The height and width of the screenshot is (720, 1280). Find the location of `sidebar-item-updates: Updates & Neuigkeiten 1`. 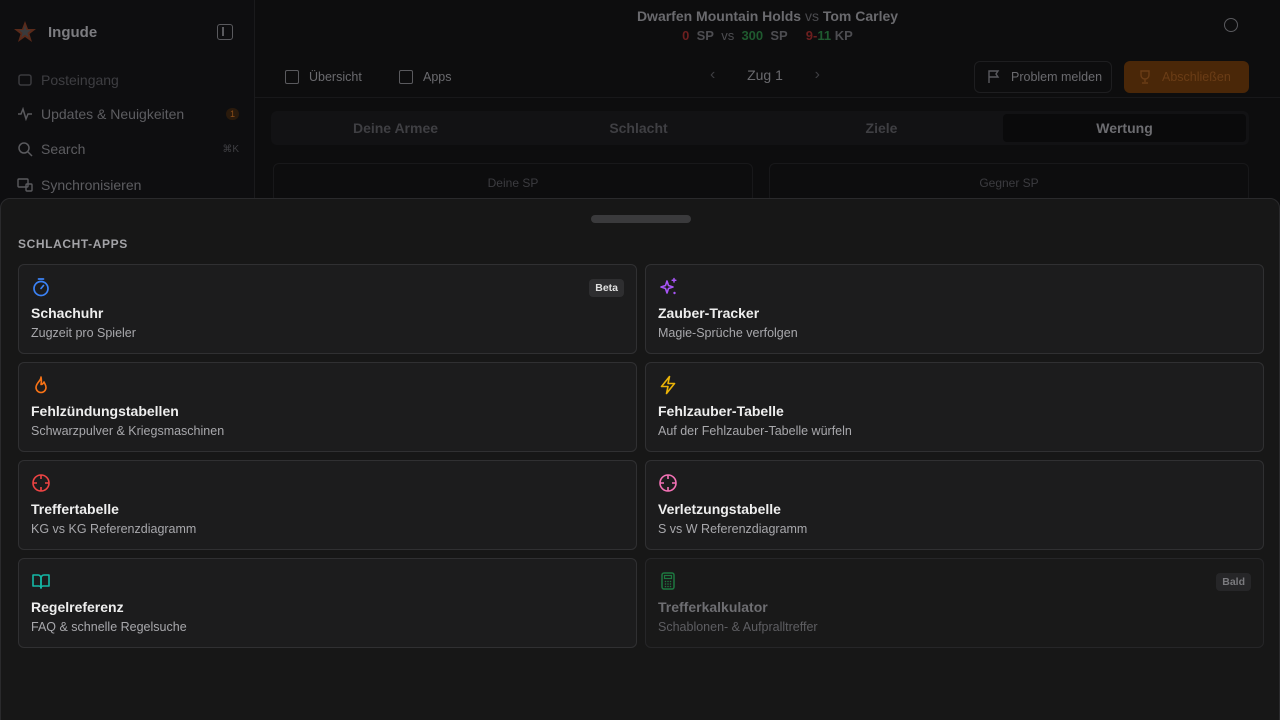

sidebar-item-updates: Updates & Neuigkeiten 1 is located at coordinates (128, 114).